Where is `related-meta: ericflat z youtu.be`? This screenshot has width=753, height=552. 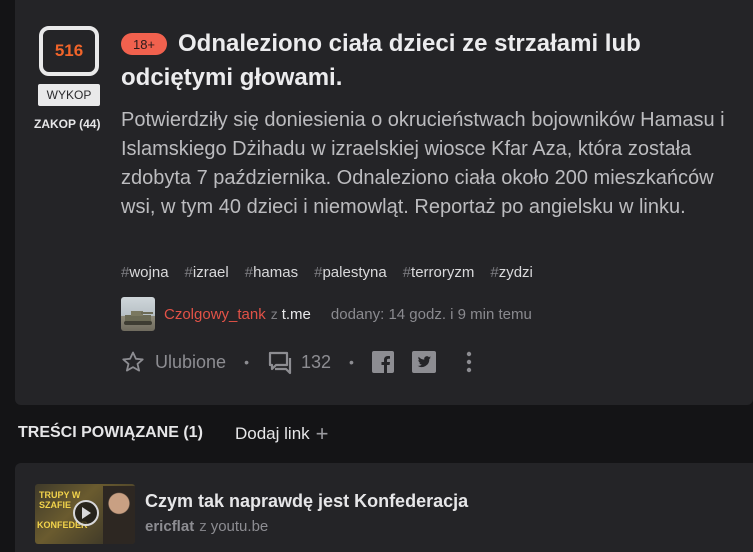
related-meta: ericflat z youtu.be is located at coordinates (206, 526).